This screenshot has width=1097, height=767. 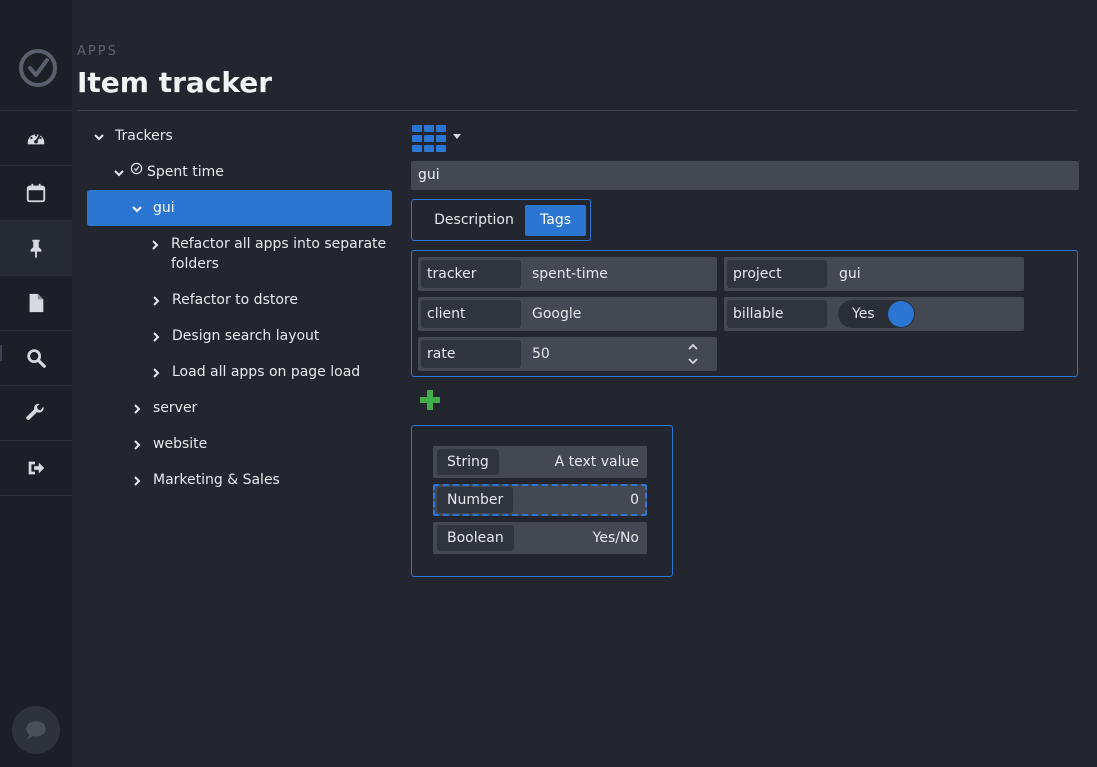 I want to click on tree-node-server: server, so click(x=164, y=408).